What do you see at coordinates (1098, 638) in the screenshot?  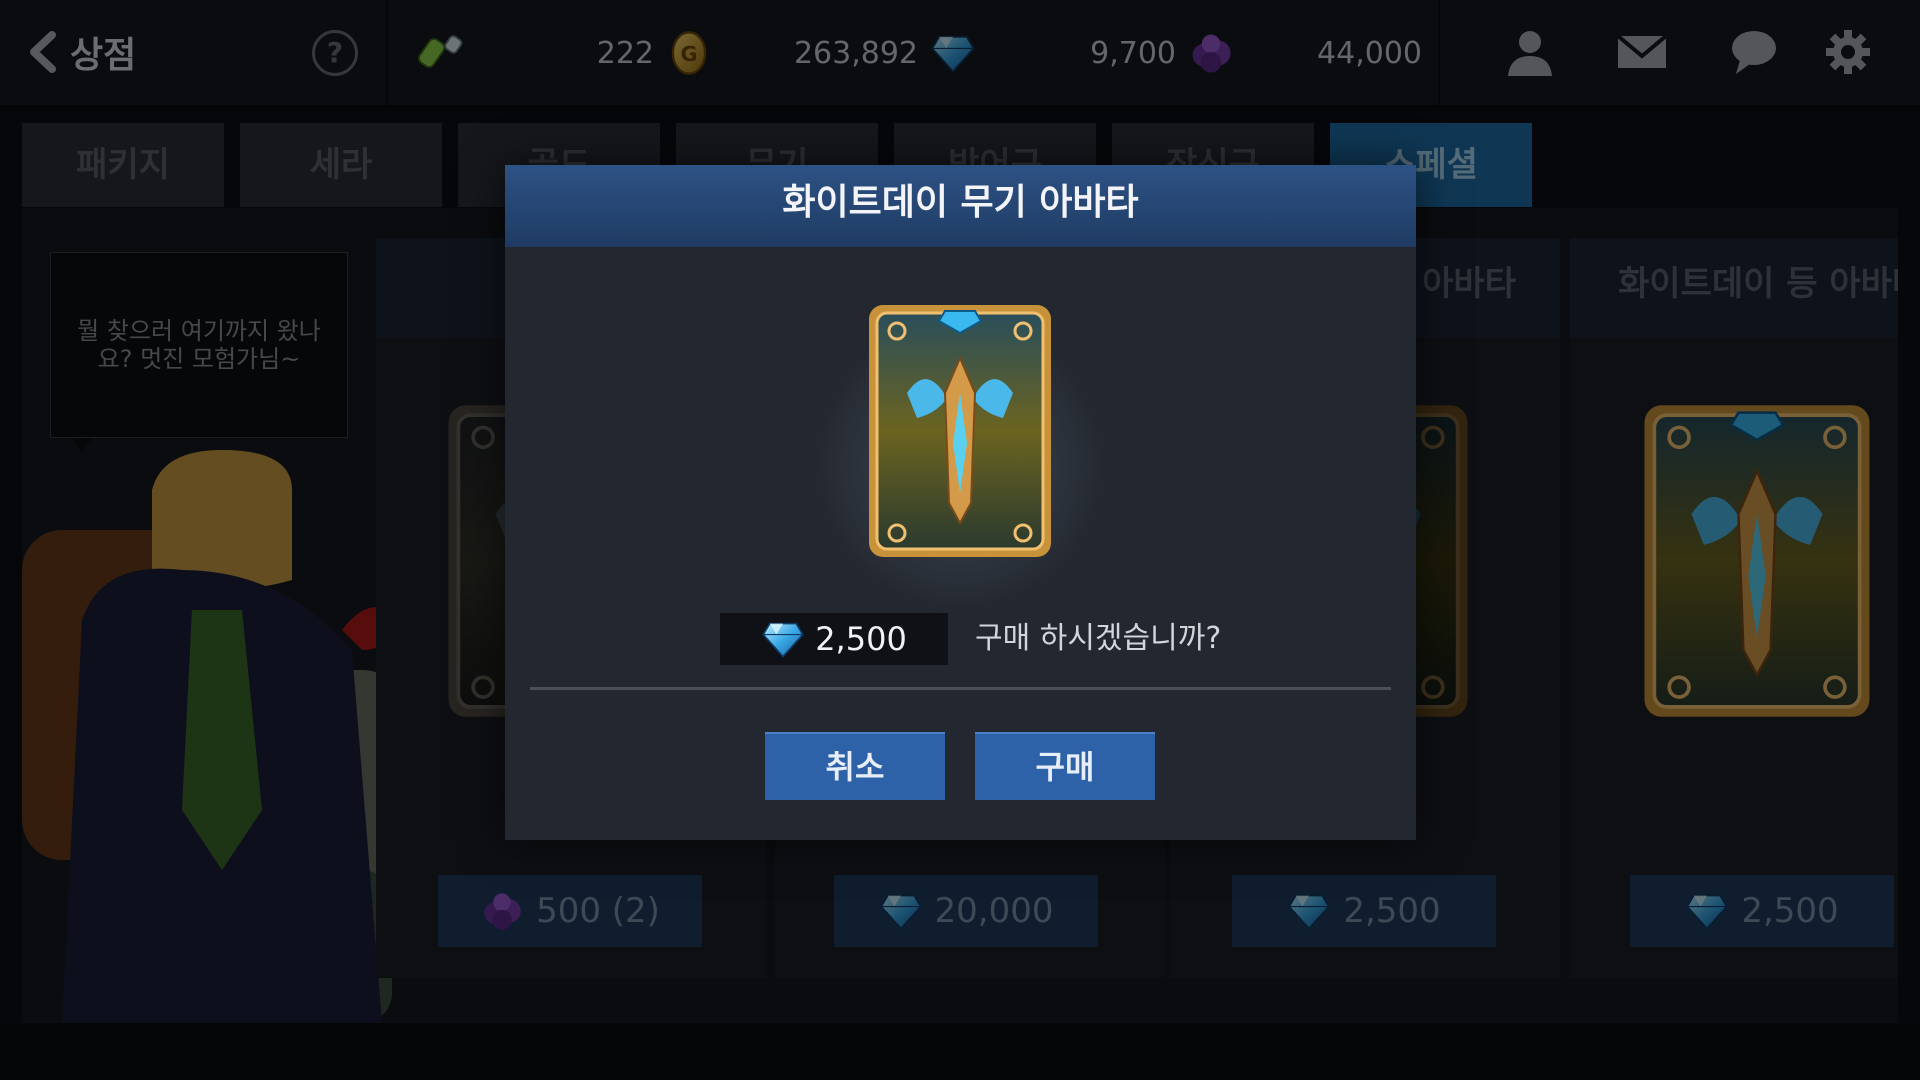 I see `confirm-question: 구매 하시겠습니까?` at bounding box center [1098, 638].